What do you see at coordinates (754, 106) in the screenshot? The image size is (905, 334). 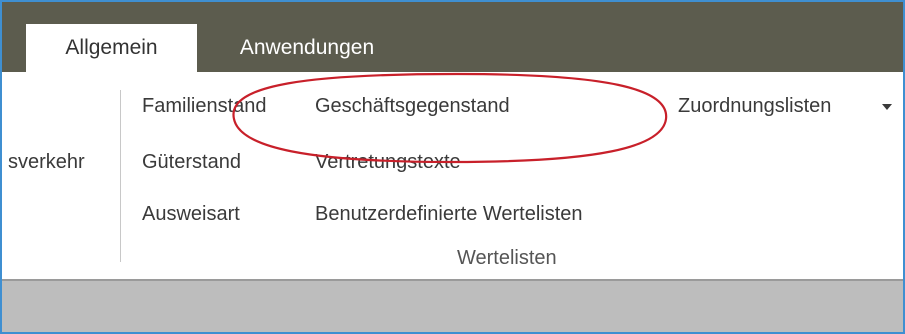 I see `zuordnungslisten-dropdown: Zuordnungslisten` at bounding box center [754, 106].